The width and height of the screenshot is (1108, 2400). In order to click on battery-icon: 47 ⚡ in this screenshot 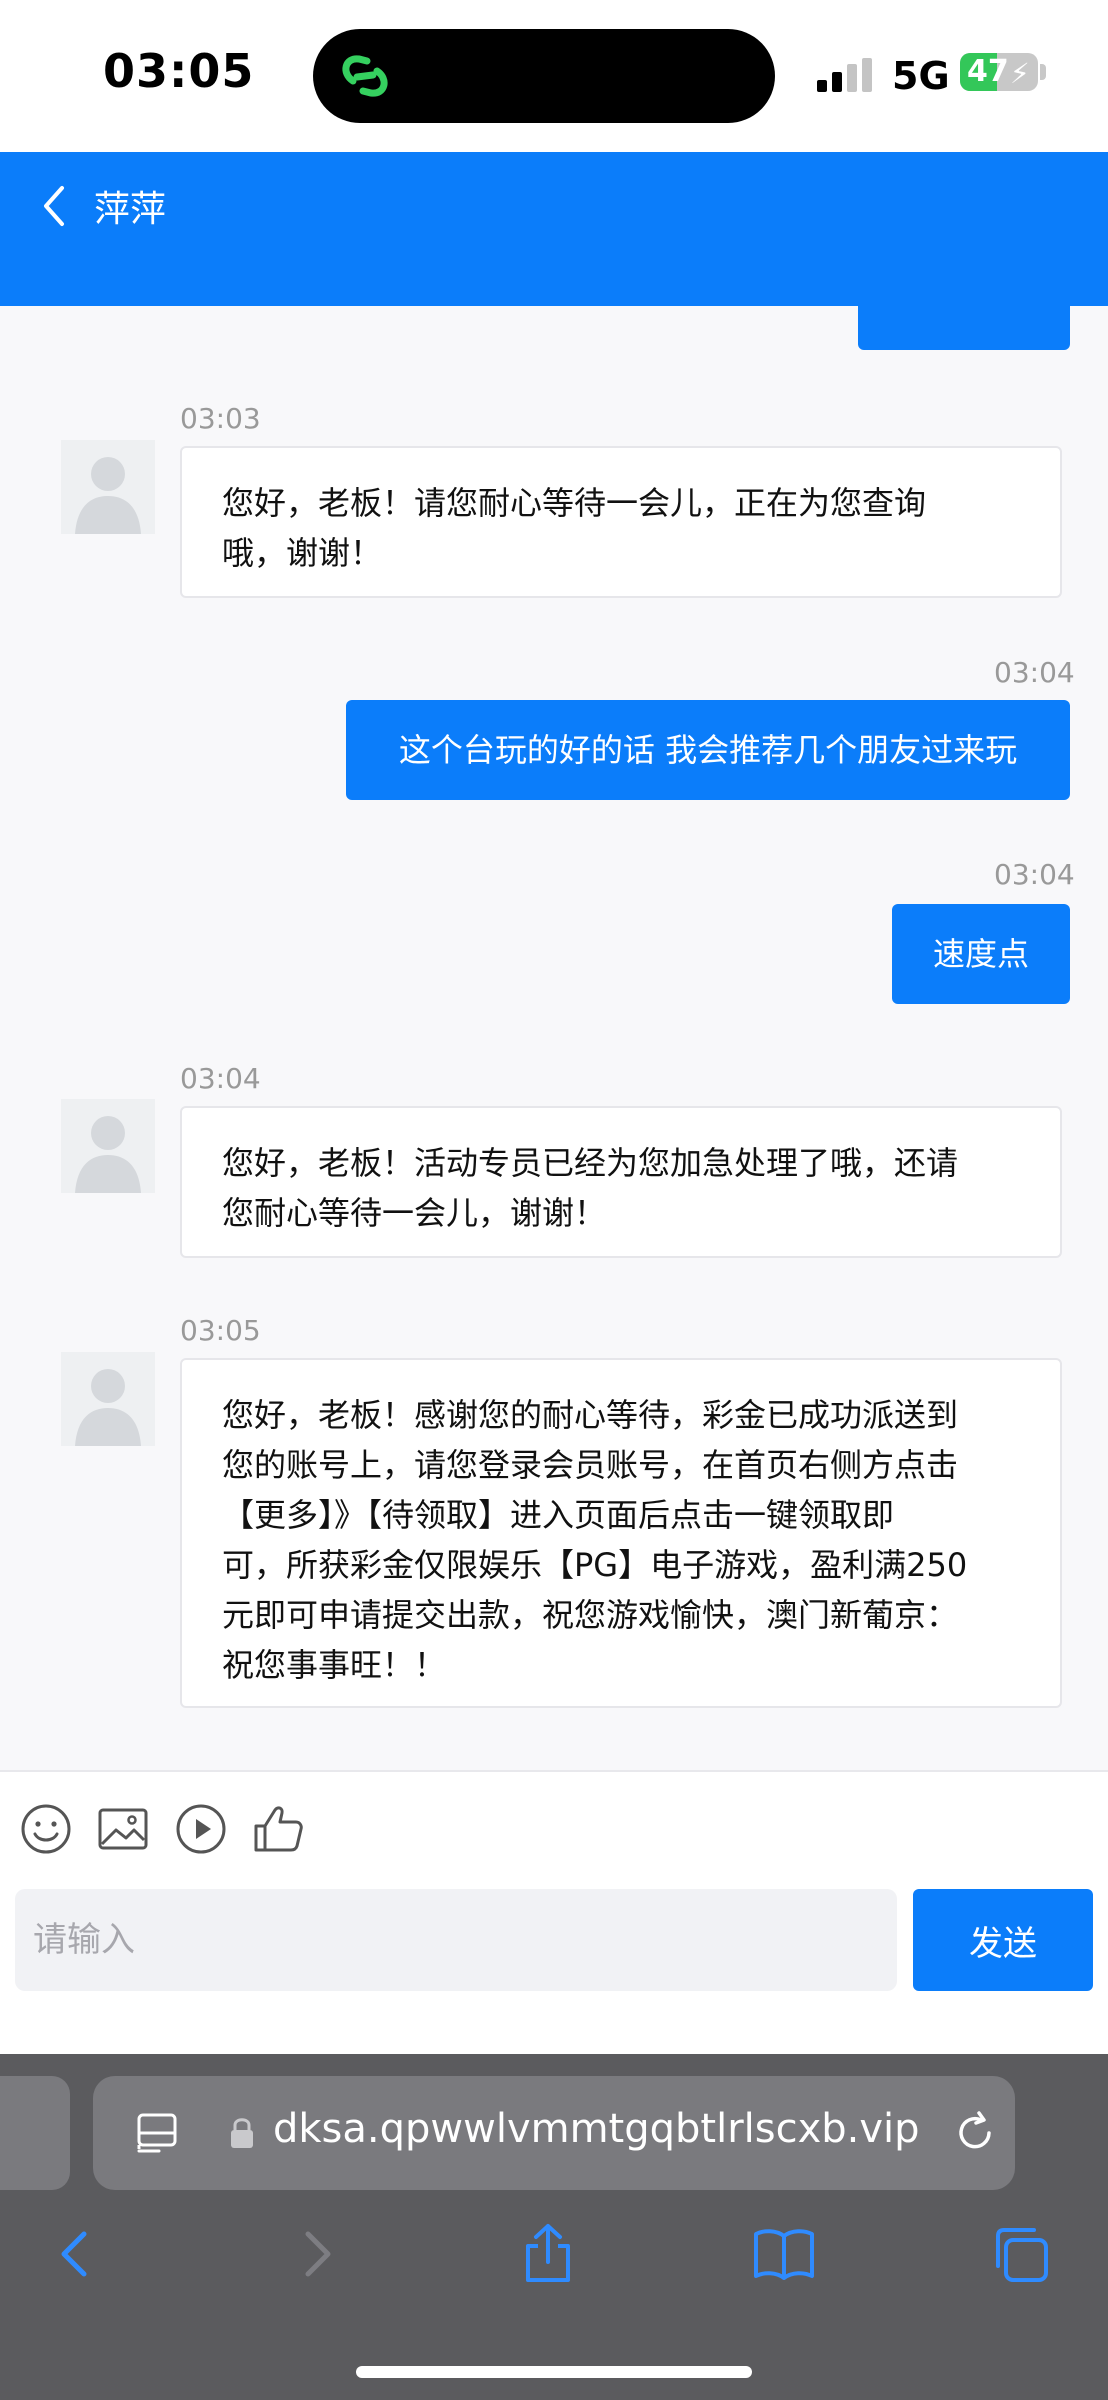, I will do `click(999, 72)`.